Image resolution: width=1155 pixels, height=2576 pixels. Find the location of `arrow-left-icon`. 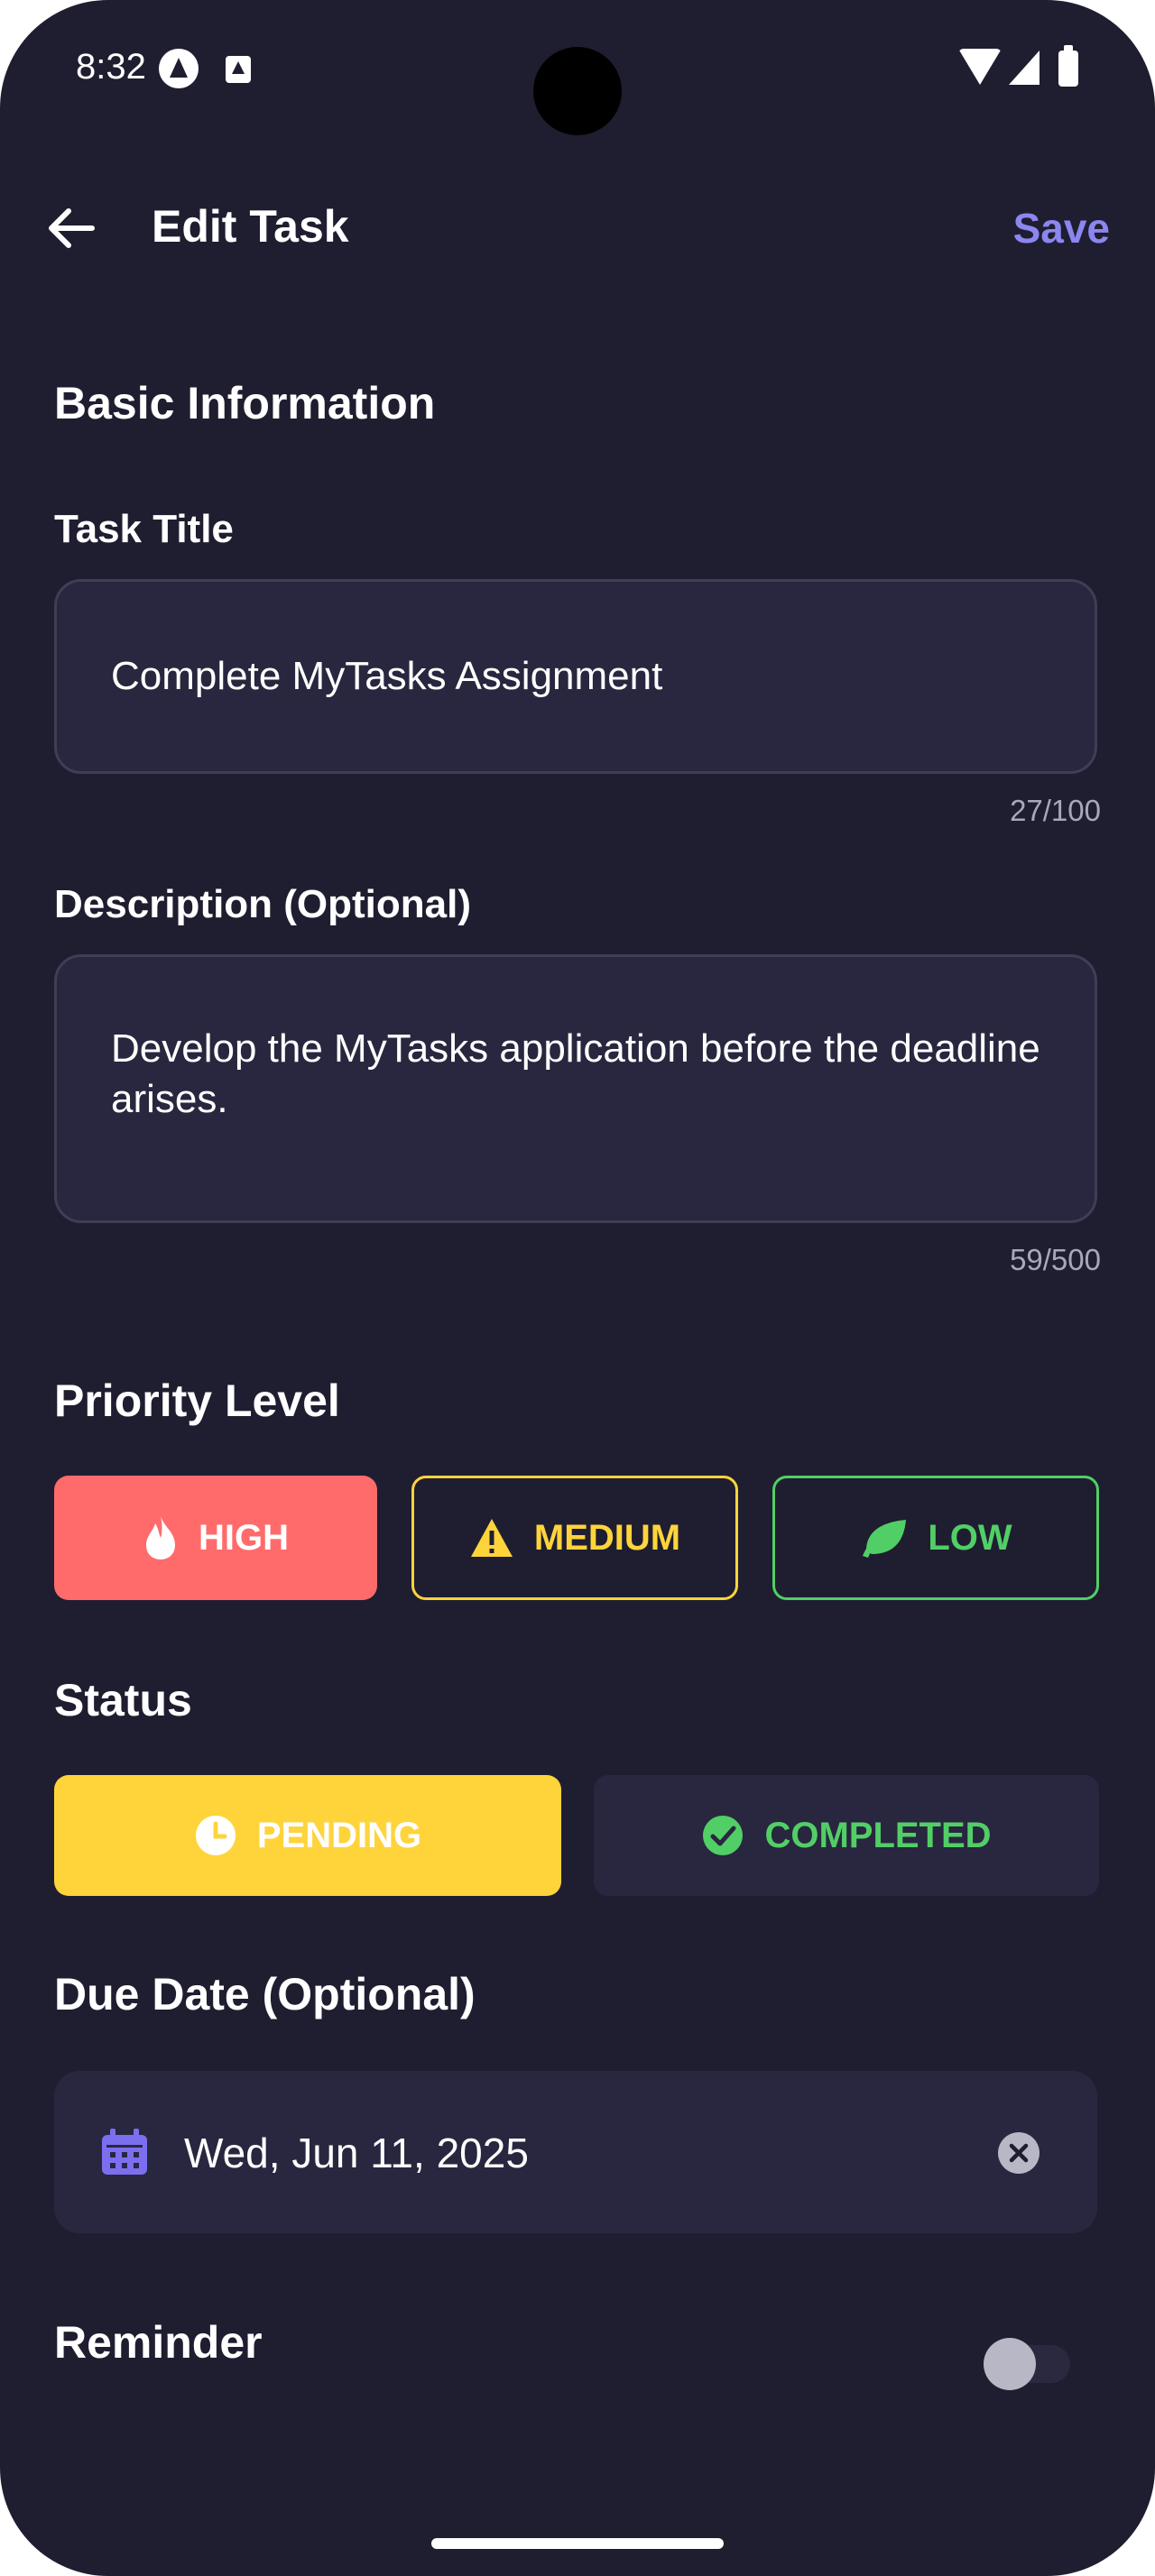

arrow-left-icon is located at coordinates (72, 228).